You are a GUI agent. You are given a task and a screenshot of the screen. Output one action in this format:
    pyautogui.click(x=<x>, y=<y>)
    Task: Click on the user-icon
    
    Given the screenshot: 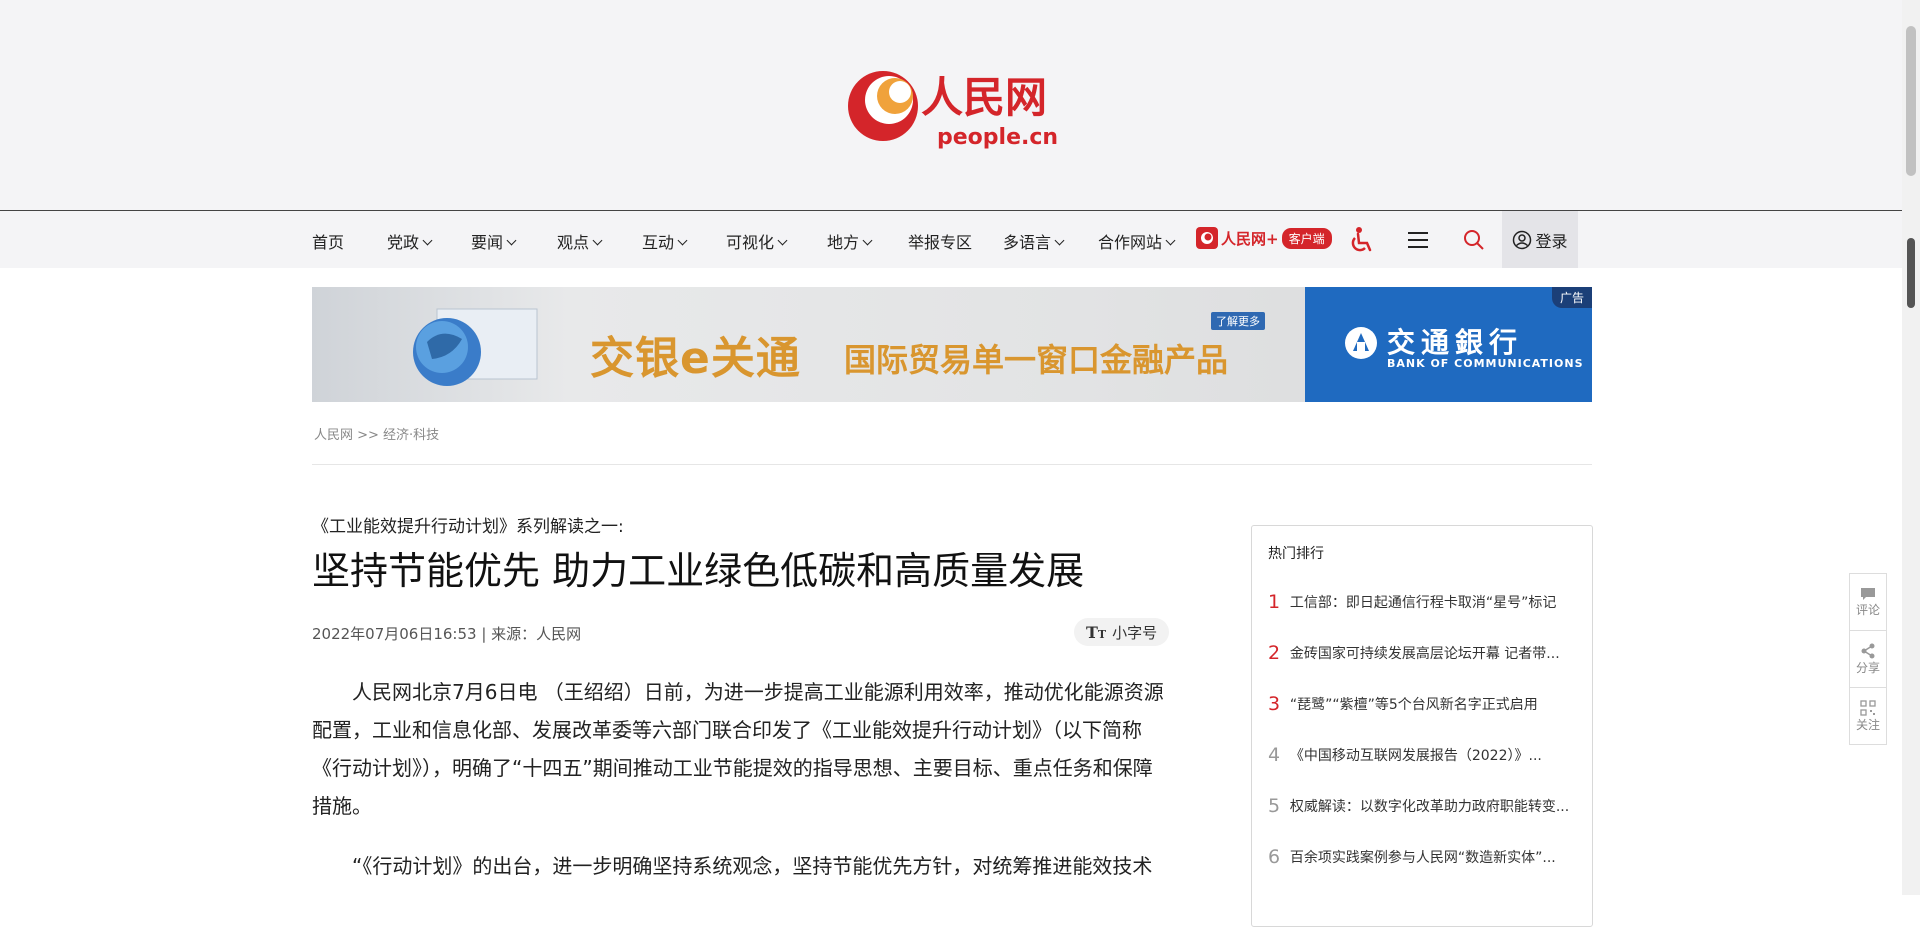 What is the action you would take?
    pyautogui.click(x=1522, y=239)
    